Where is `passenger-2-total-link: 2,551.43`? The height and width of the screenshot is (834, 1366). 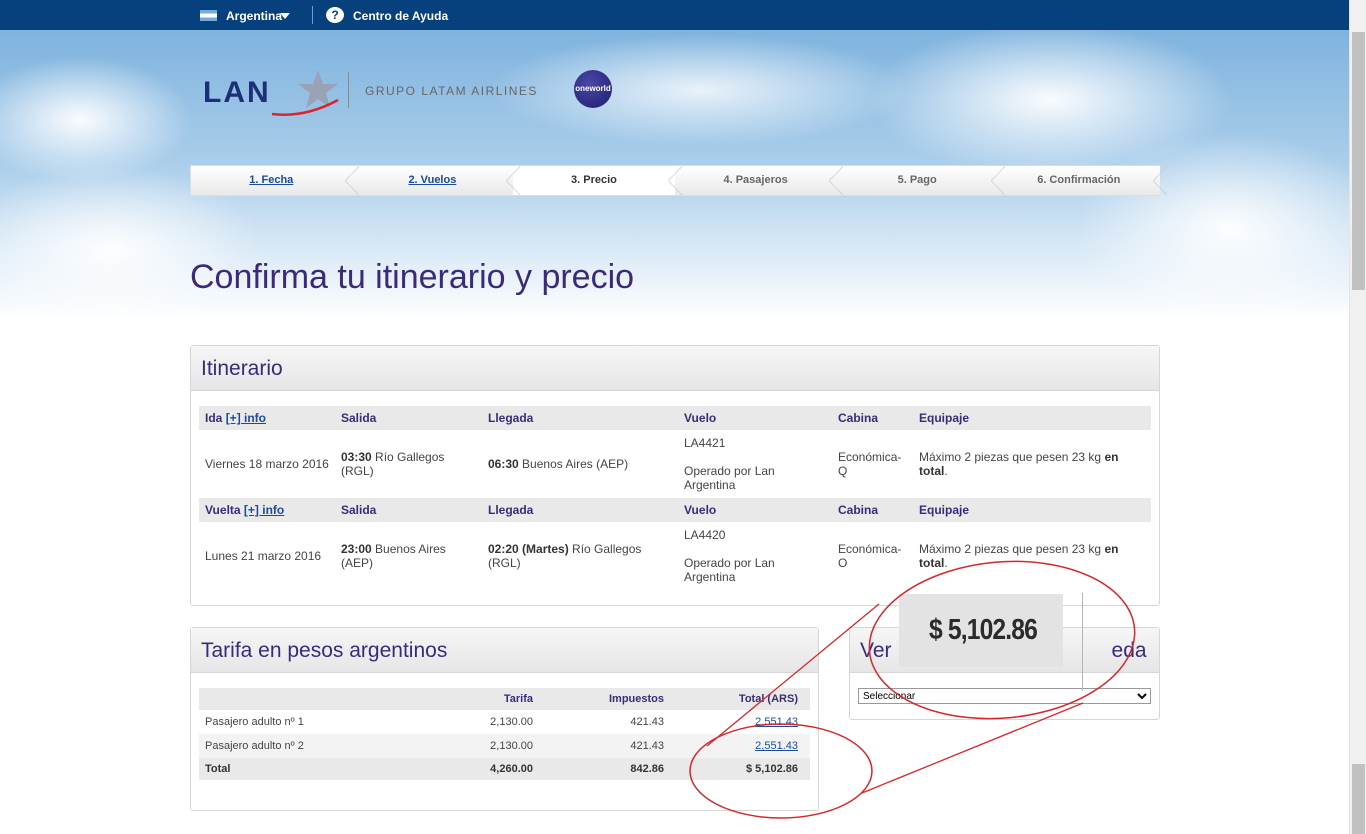 passenger-2-total-link: 2,551.43 is located at coordinates (776, 746).